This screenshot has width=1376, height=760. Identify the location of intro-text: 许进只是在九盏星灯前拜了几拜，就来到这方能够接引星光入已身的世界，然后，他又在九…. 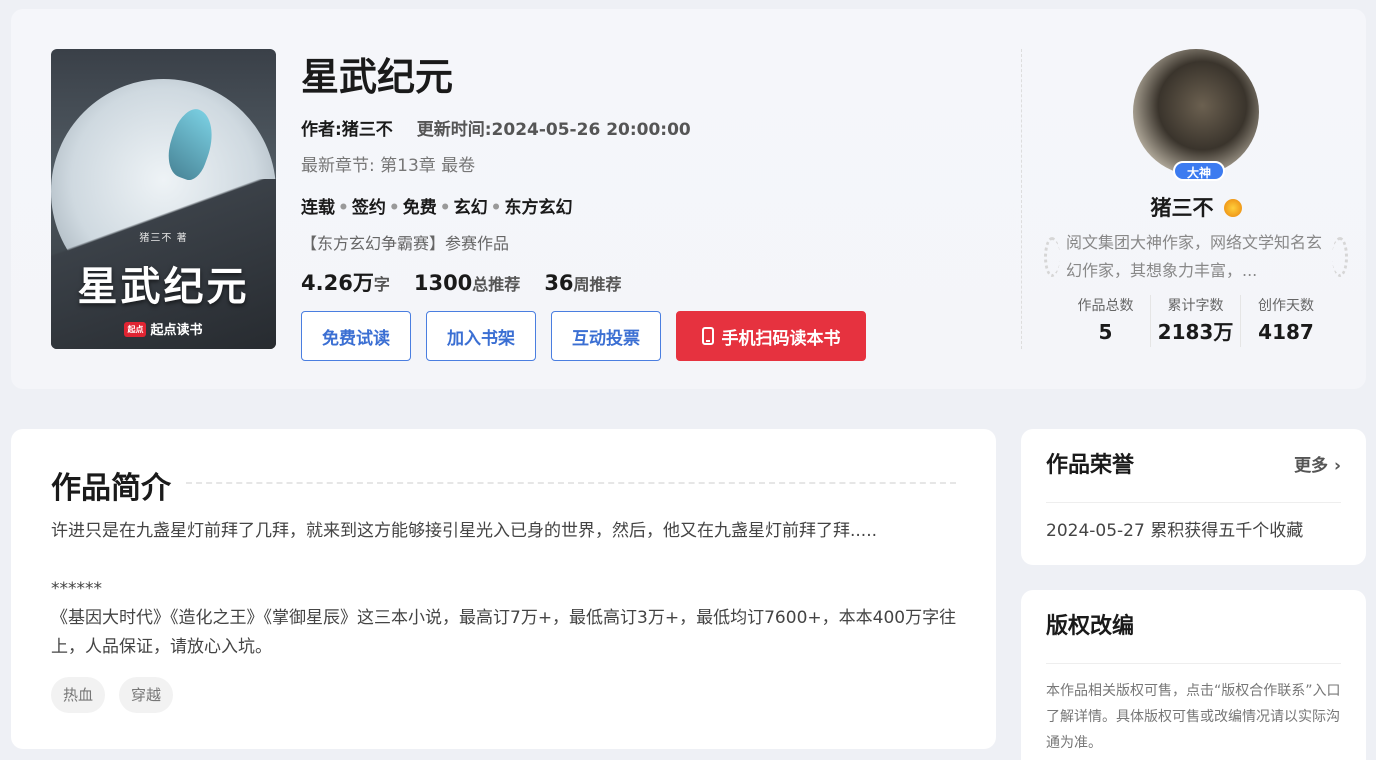
(506, 589).